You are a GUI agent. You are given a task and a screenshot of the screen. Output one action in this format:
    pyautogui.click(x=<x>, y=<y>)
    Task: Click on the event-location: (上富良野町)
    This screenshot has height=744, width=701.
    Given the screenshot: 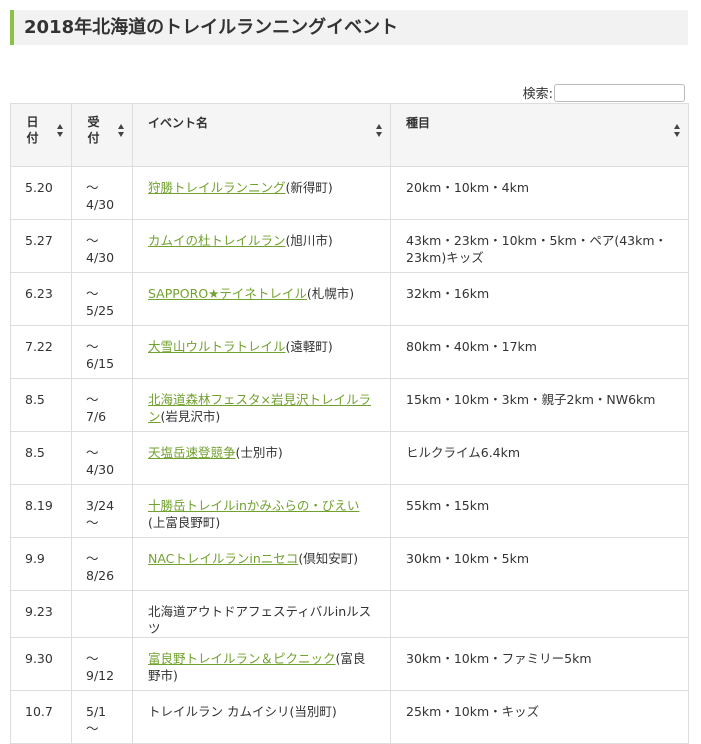 What is the action you would take?
    pyautogui.click(x=184, y=522)
    